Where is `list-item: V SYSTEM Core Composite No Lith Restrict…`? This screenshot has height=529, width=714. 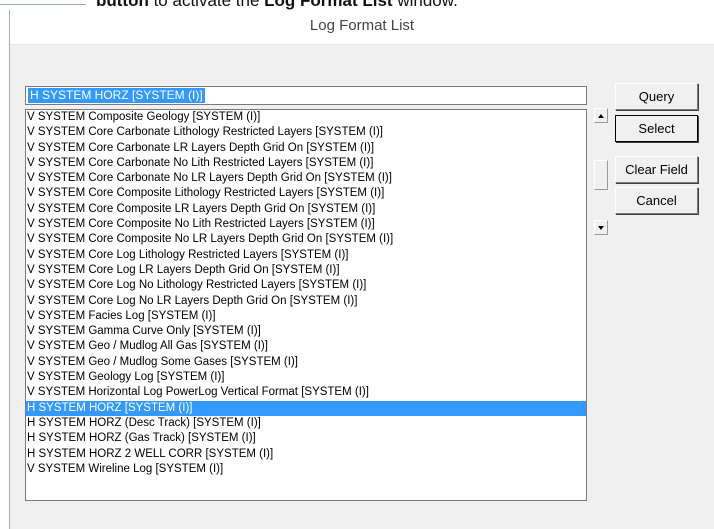
list-item: V SYSTEM Core Composite No Lith Restrict… is located at coordinates (306, 224).